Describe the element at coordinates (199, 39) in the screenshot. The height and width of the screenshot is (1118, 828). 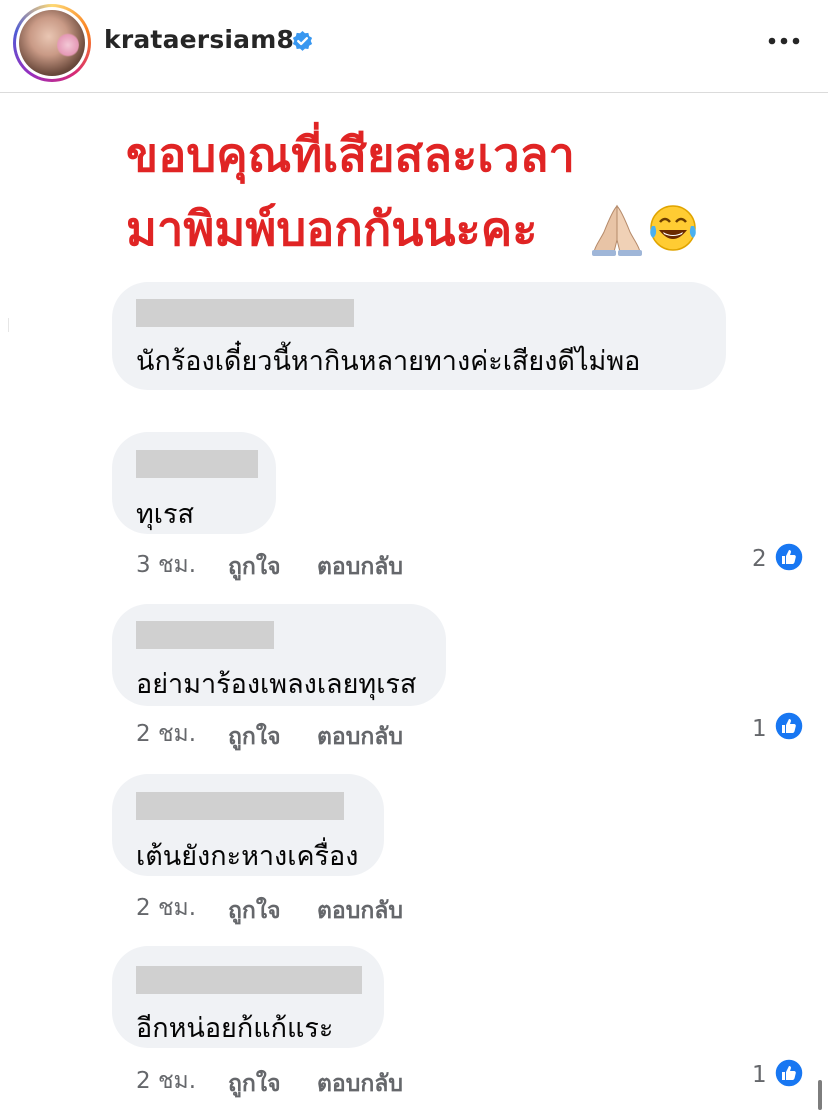
I see `username-link: krataersiam8` at that location.